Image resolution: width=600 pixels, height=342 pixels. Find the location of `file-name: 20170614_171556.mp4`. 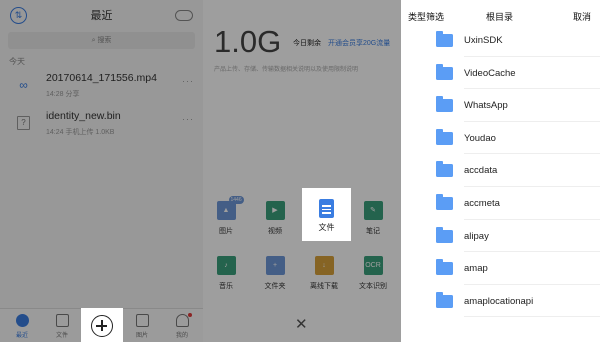

file-name: 20170614_171556.mp4 is located at coordinates (101, 78).